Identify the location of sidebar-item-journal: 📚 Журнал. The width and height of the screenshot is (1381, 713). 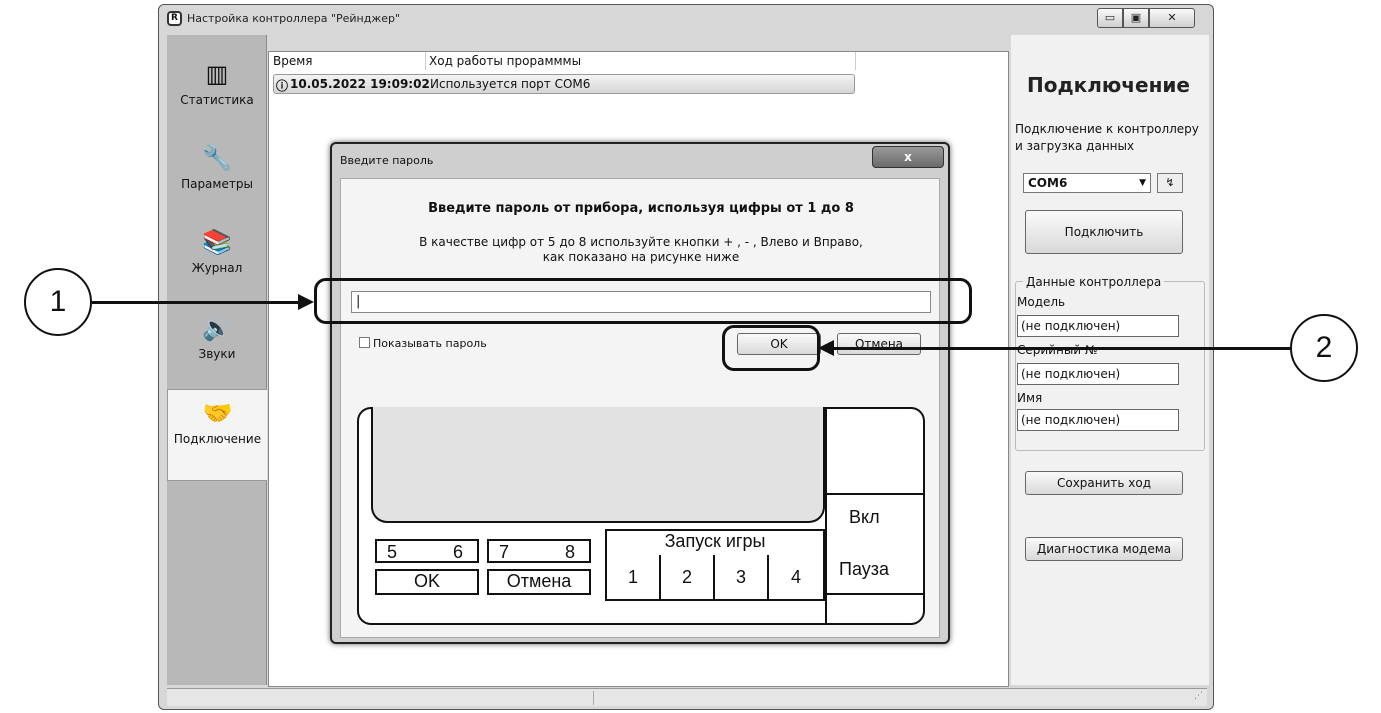
(217, 259).